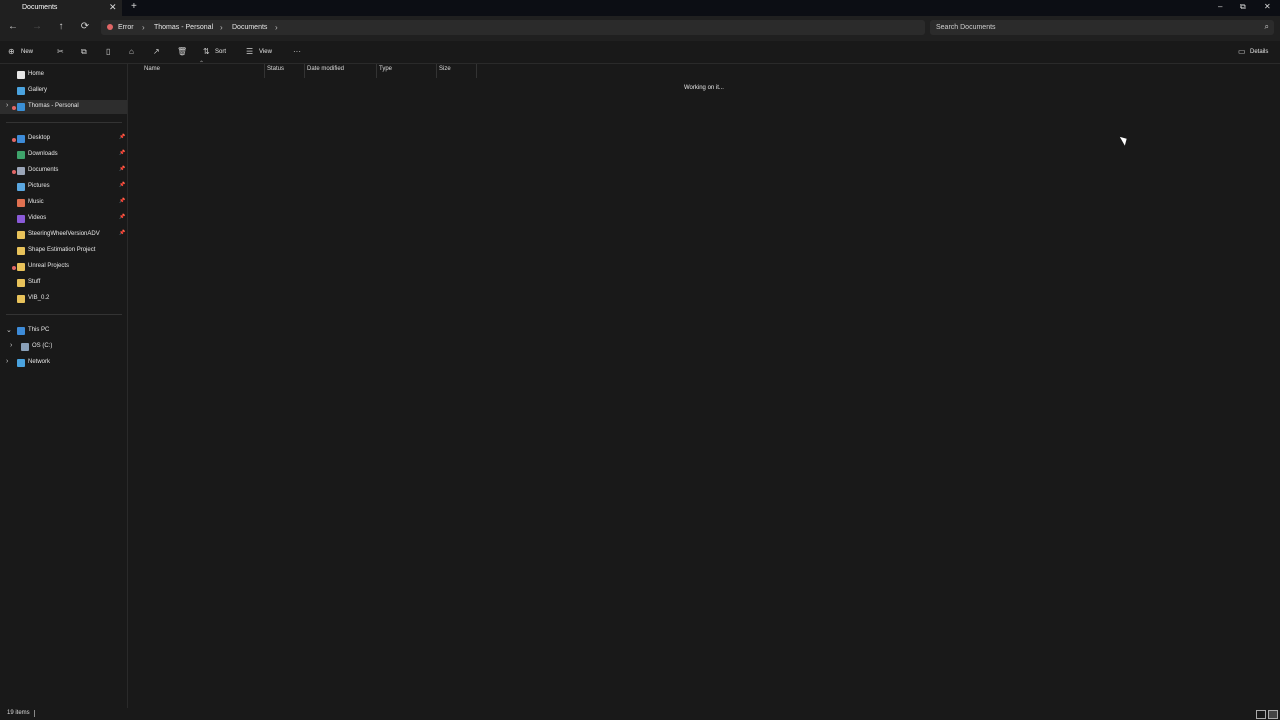 The height and width of the screenshot is (720, 1280). I want to click on videos-icon, so click(21, 219).